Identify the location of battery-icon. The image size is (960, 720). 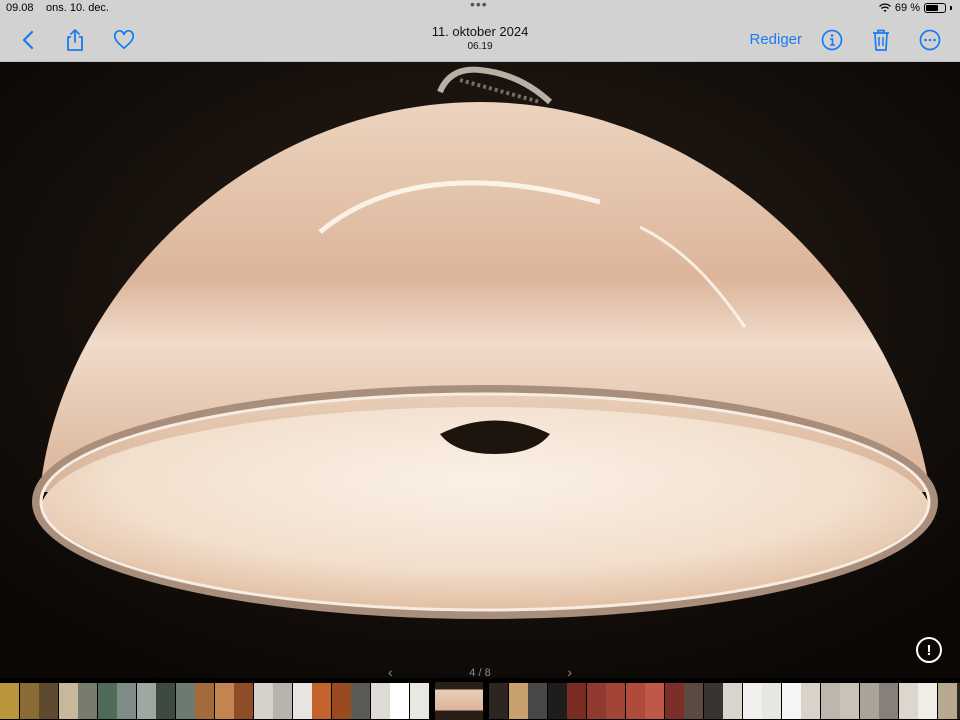
(935, 8).